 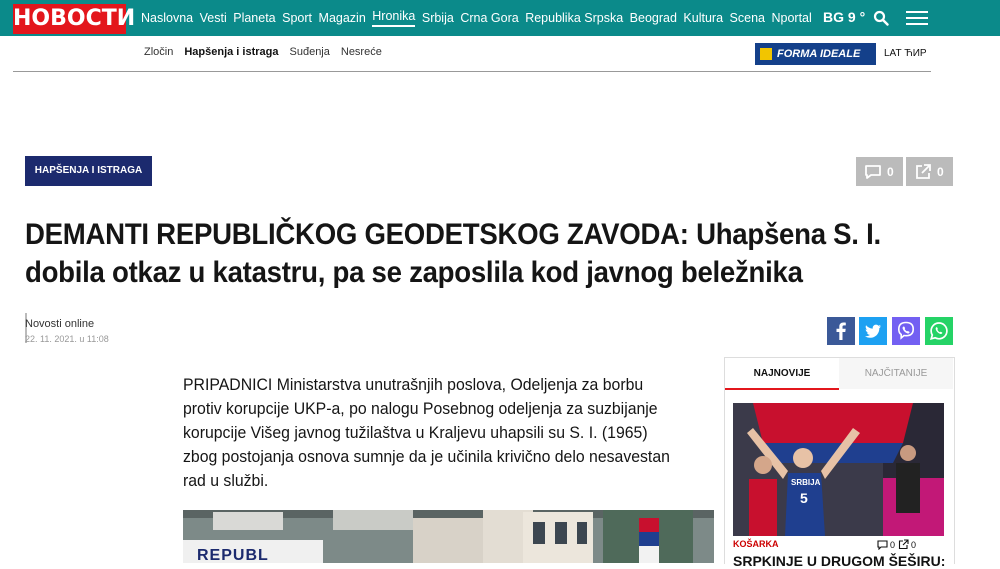 What do you see at coordinates (893, 544) in the screenshot?
I see `sidebar-comments-count: 0` at bounding box center [893, 544].